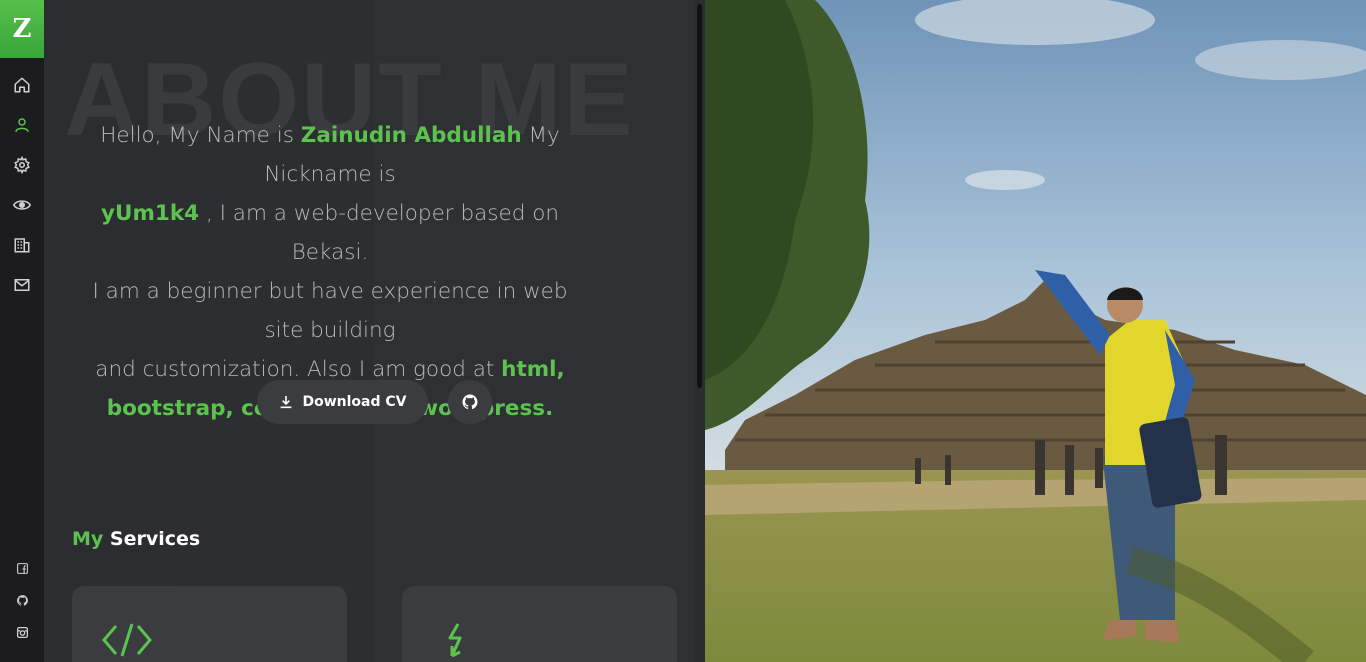 The image size is (1366, 662). I want to click on download-cv-label: Download CV, so click(354, 402).